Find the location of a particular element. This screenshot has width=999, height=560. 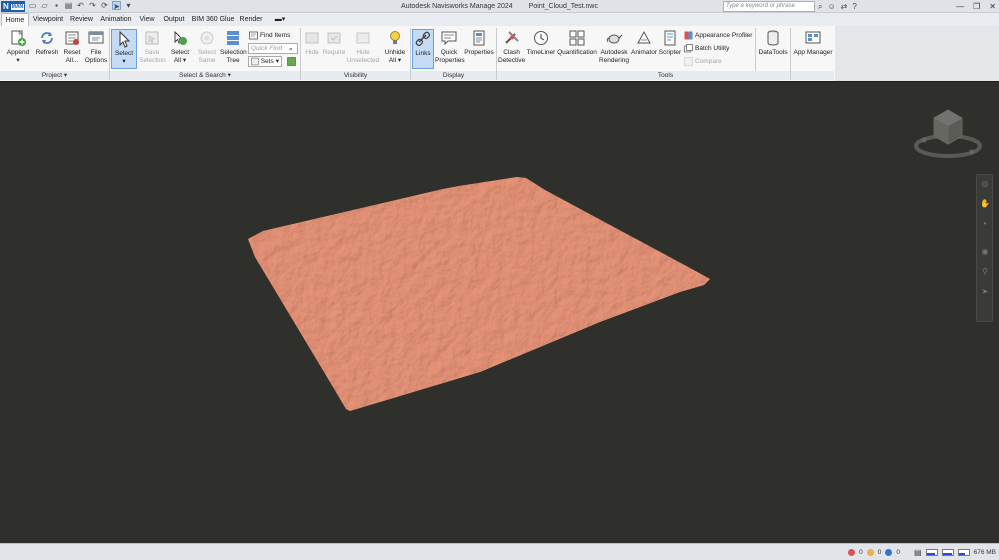

binoculars-icon: ⌕ is located at coordinates (820, 6).